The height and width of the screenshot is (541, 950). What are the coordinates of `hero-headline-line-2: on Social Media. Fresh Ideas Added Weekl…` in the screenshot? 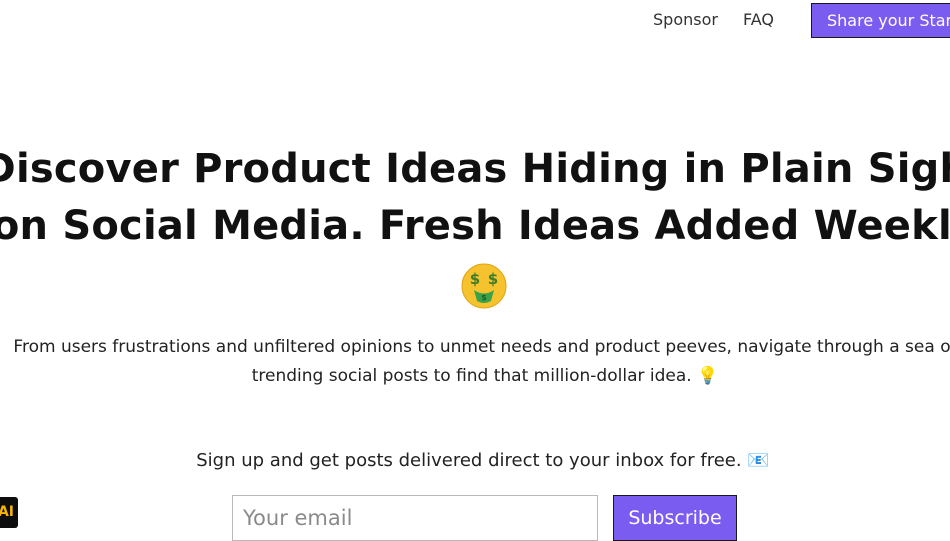 It's located at (475, 226).